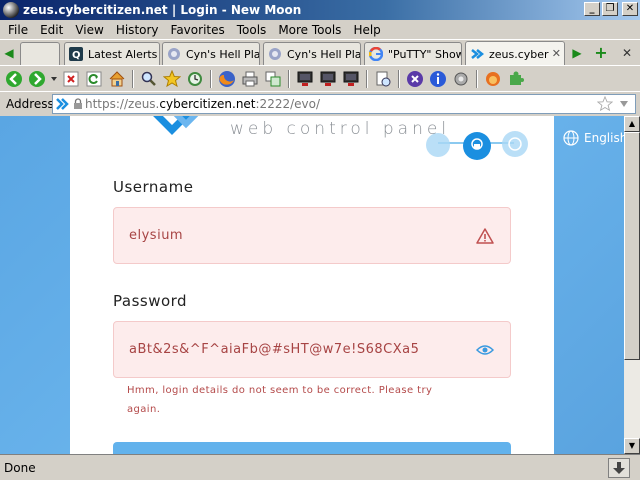  What do you see at coordinates (601, 53) in the screenshot?
I see `new-tab-icon: +` at bounding box center [601, 53].